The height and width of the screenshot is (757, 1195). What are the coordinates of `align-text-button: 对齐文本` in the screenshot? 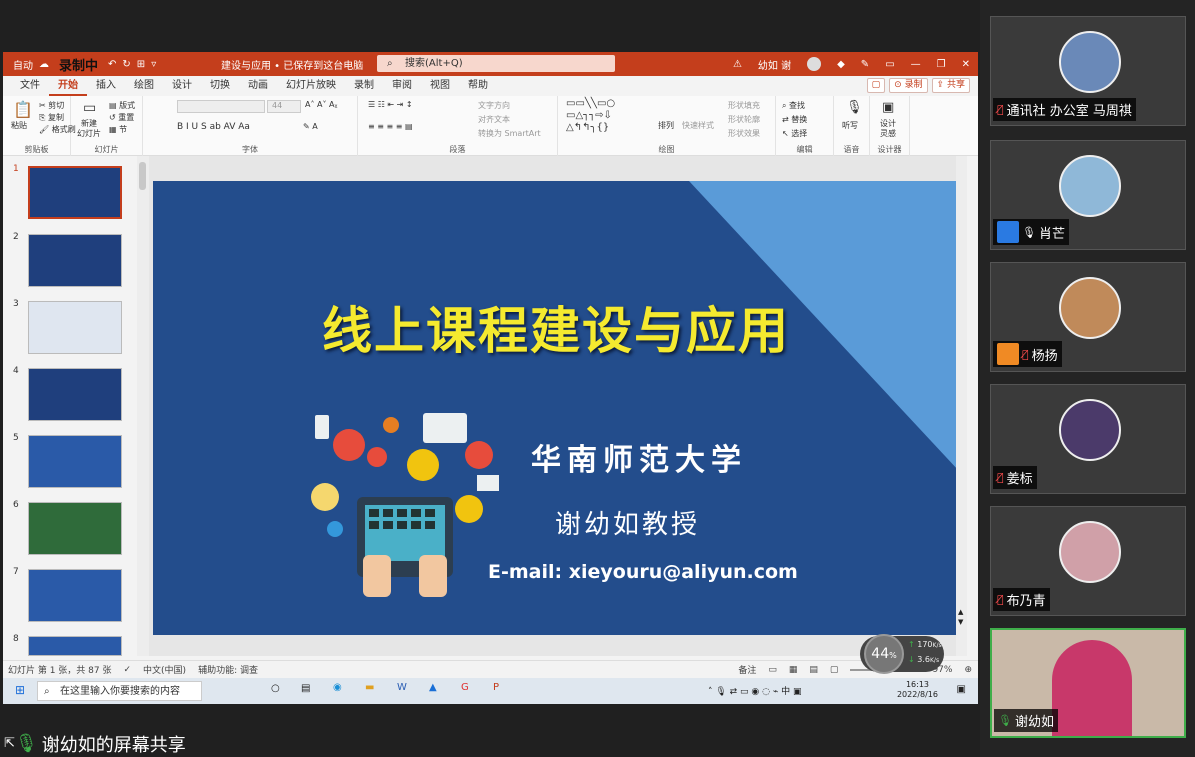 It's located at (494, 119).